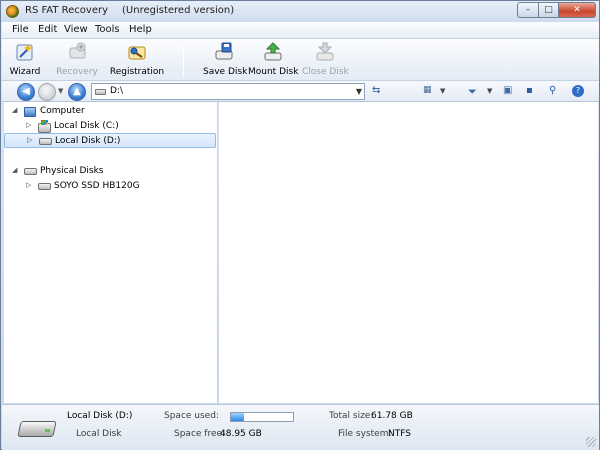 This screenshot has width=600, height=450. What do you see at coordinates (325, 51) in the screenshot?
I see `close-disk-icon` at bounding box center [325, 51].